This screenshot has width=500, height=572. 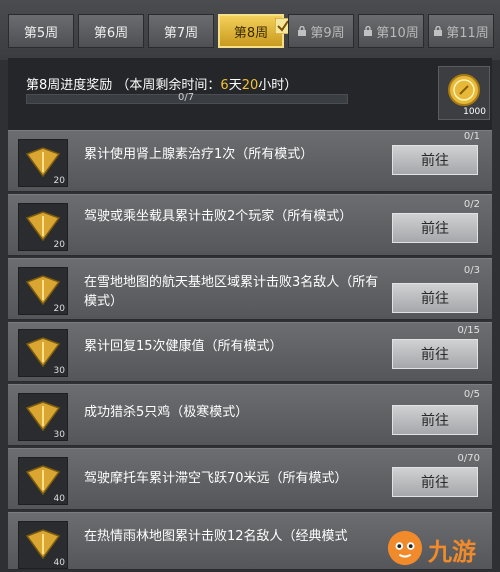 I want to click on task-row: 30 累计回复15次健康值（所有模式） 0/15 前往, so click(x=250, y=352).